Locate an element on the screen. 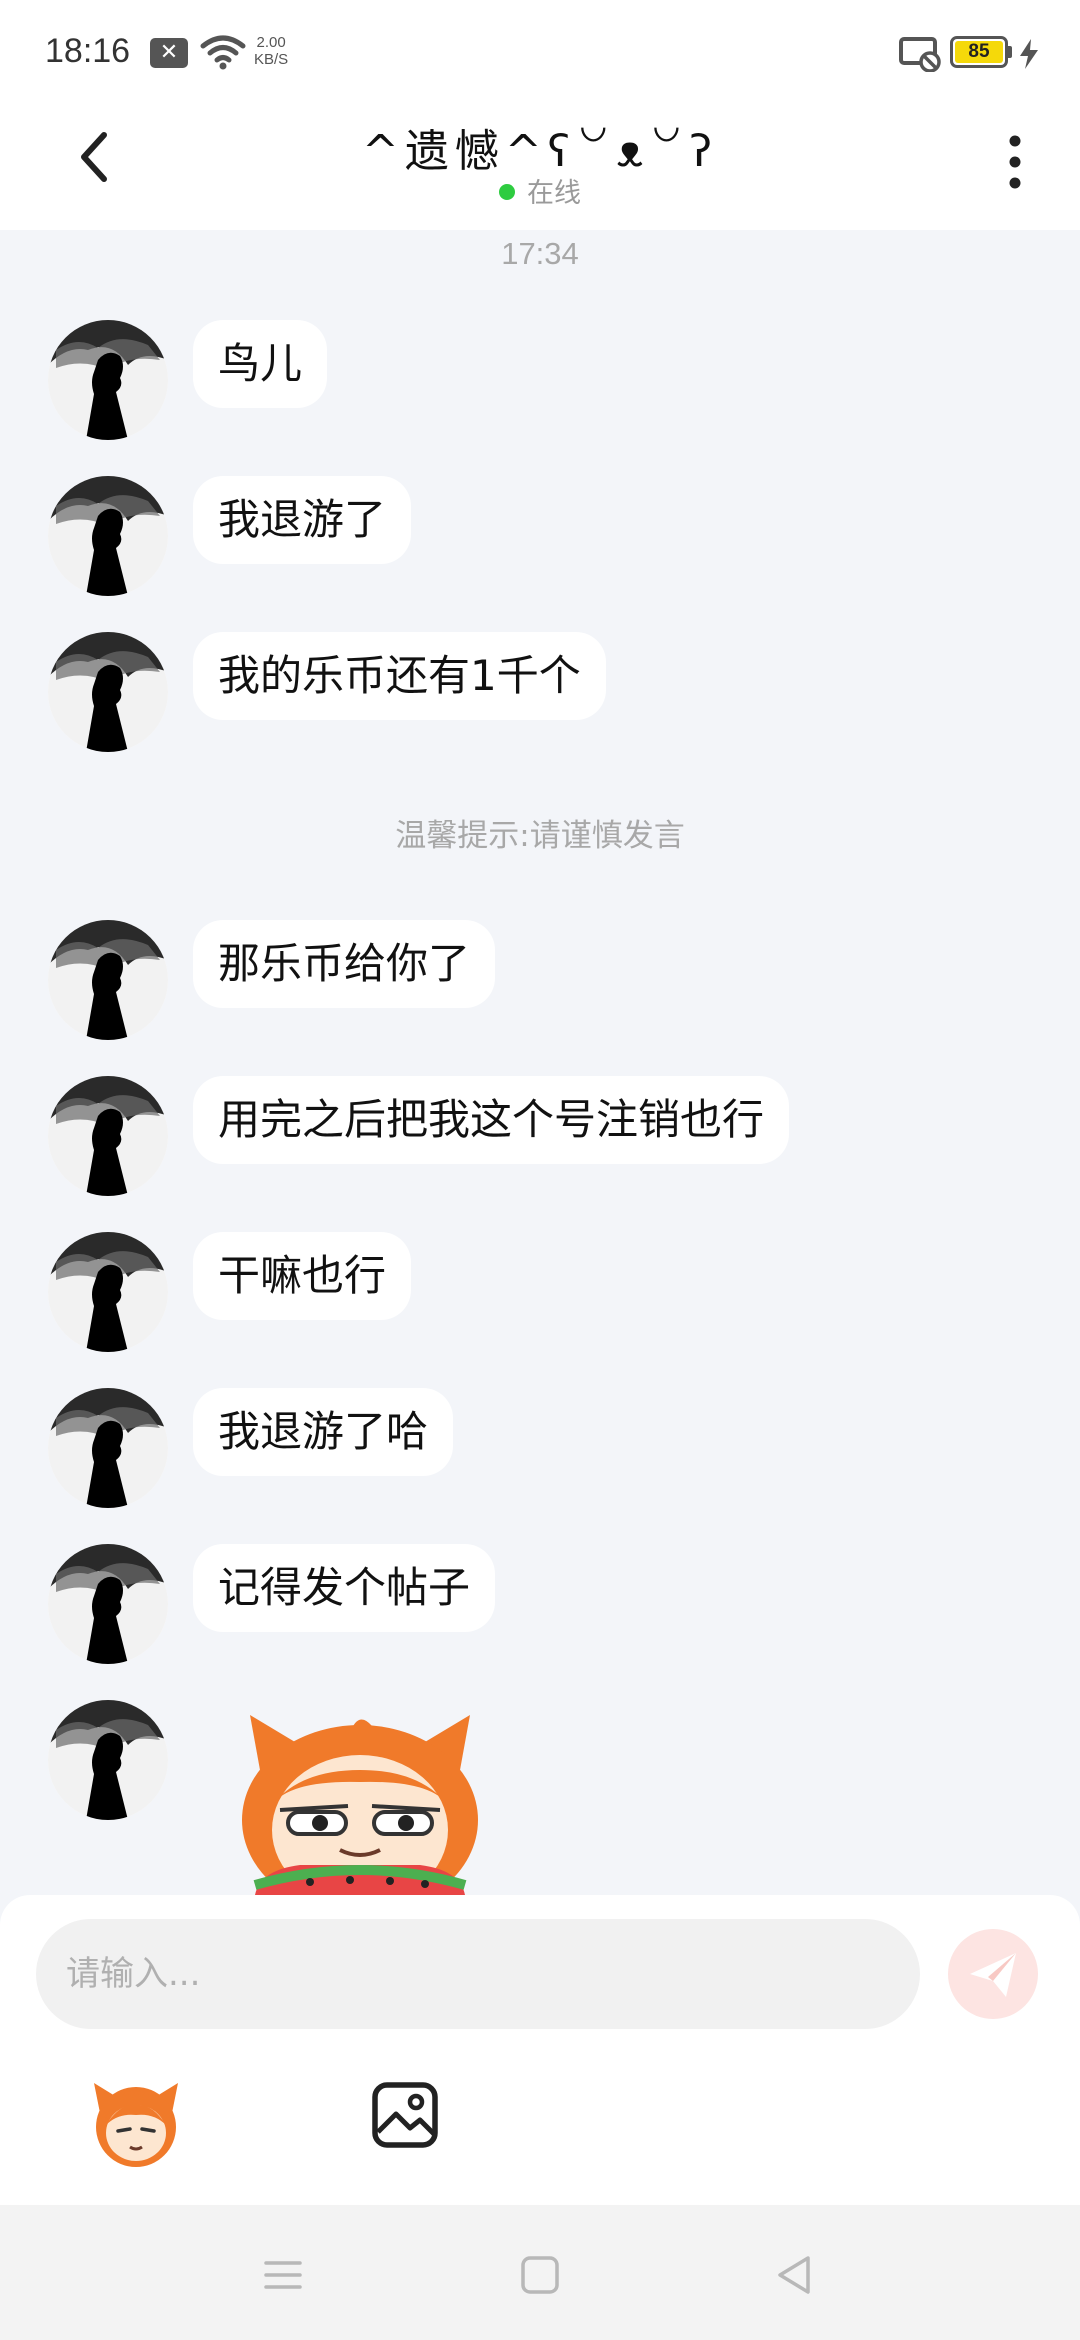  x-box-icon: ✕ is located at coordinates (169, 53).